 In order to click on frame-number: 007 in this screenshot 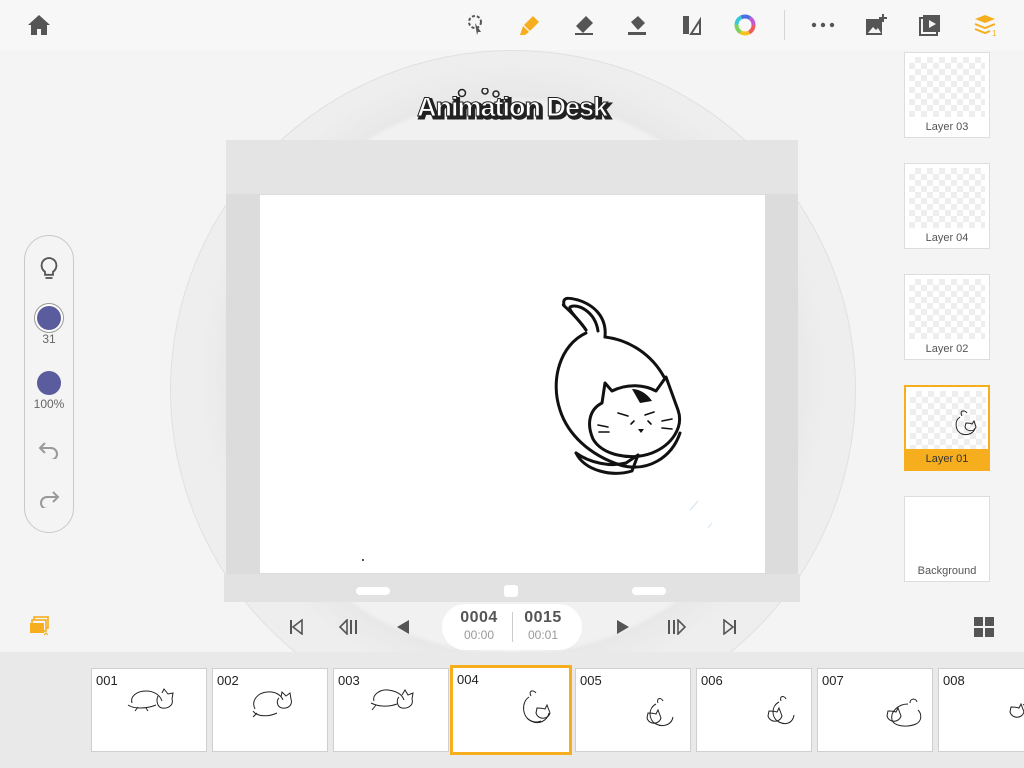, I will do `click(833, 680)`.